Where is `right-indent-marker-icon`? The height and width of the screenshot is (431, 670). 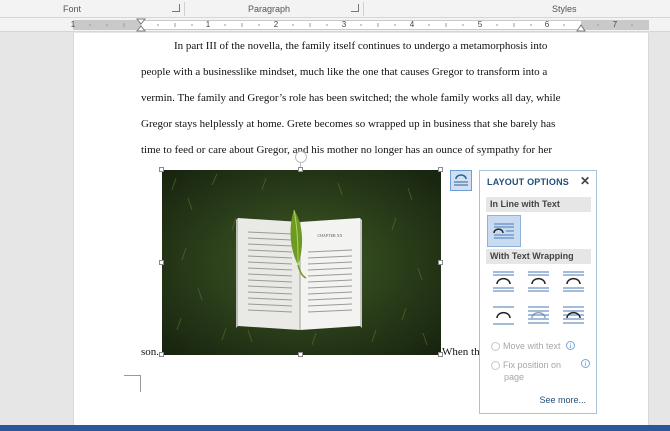 right-indent-marker-icon is located at coordinates (581, 27).